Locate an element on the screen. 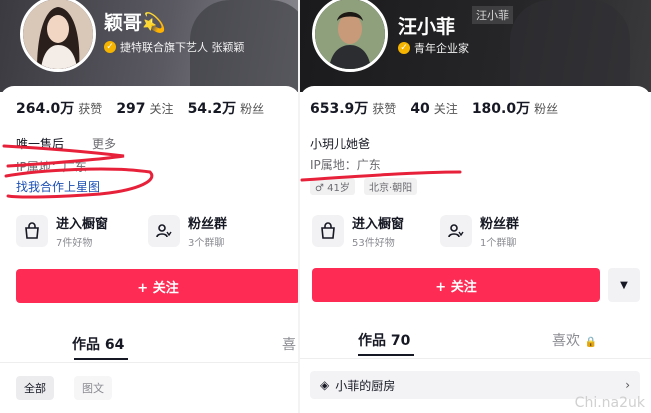  showcase-count: 7件好物 is located at coordinates (74, 243).